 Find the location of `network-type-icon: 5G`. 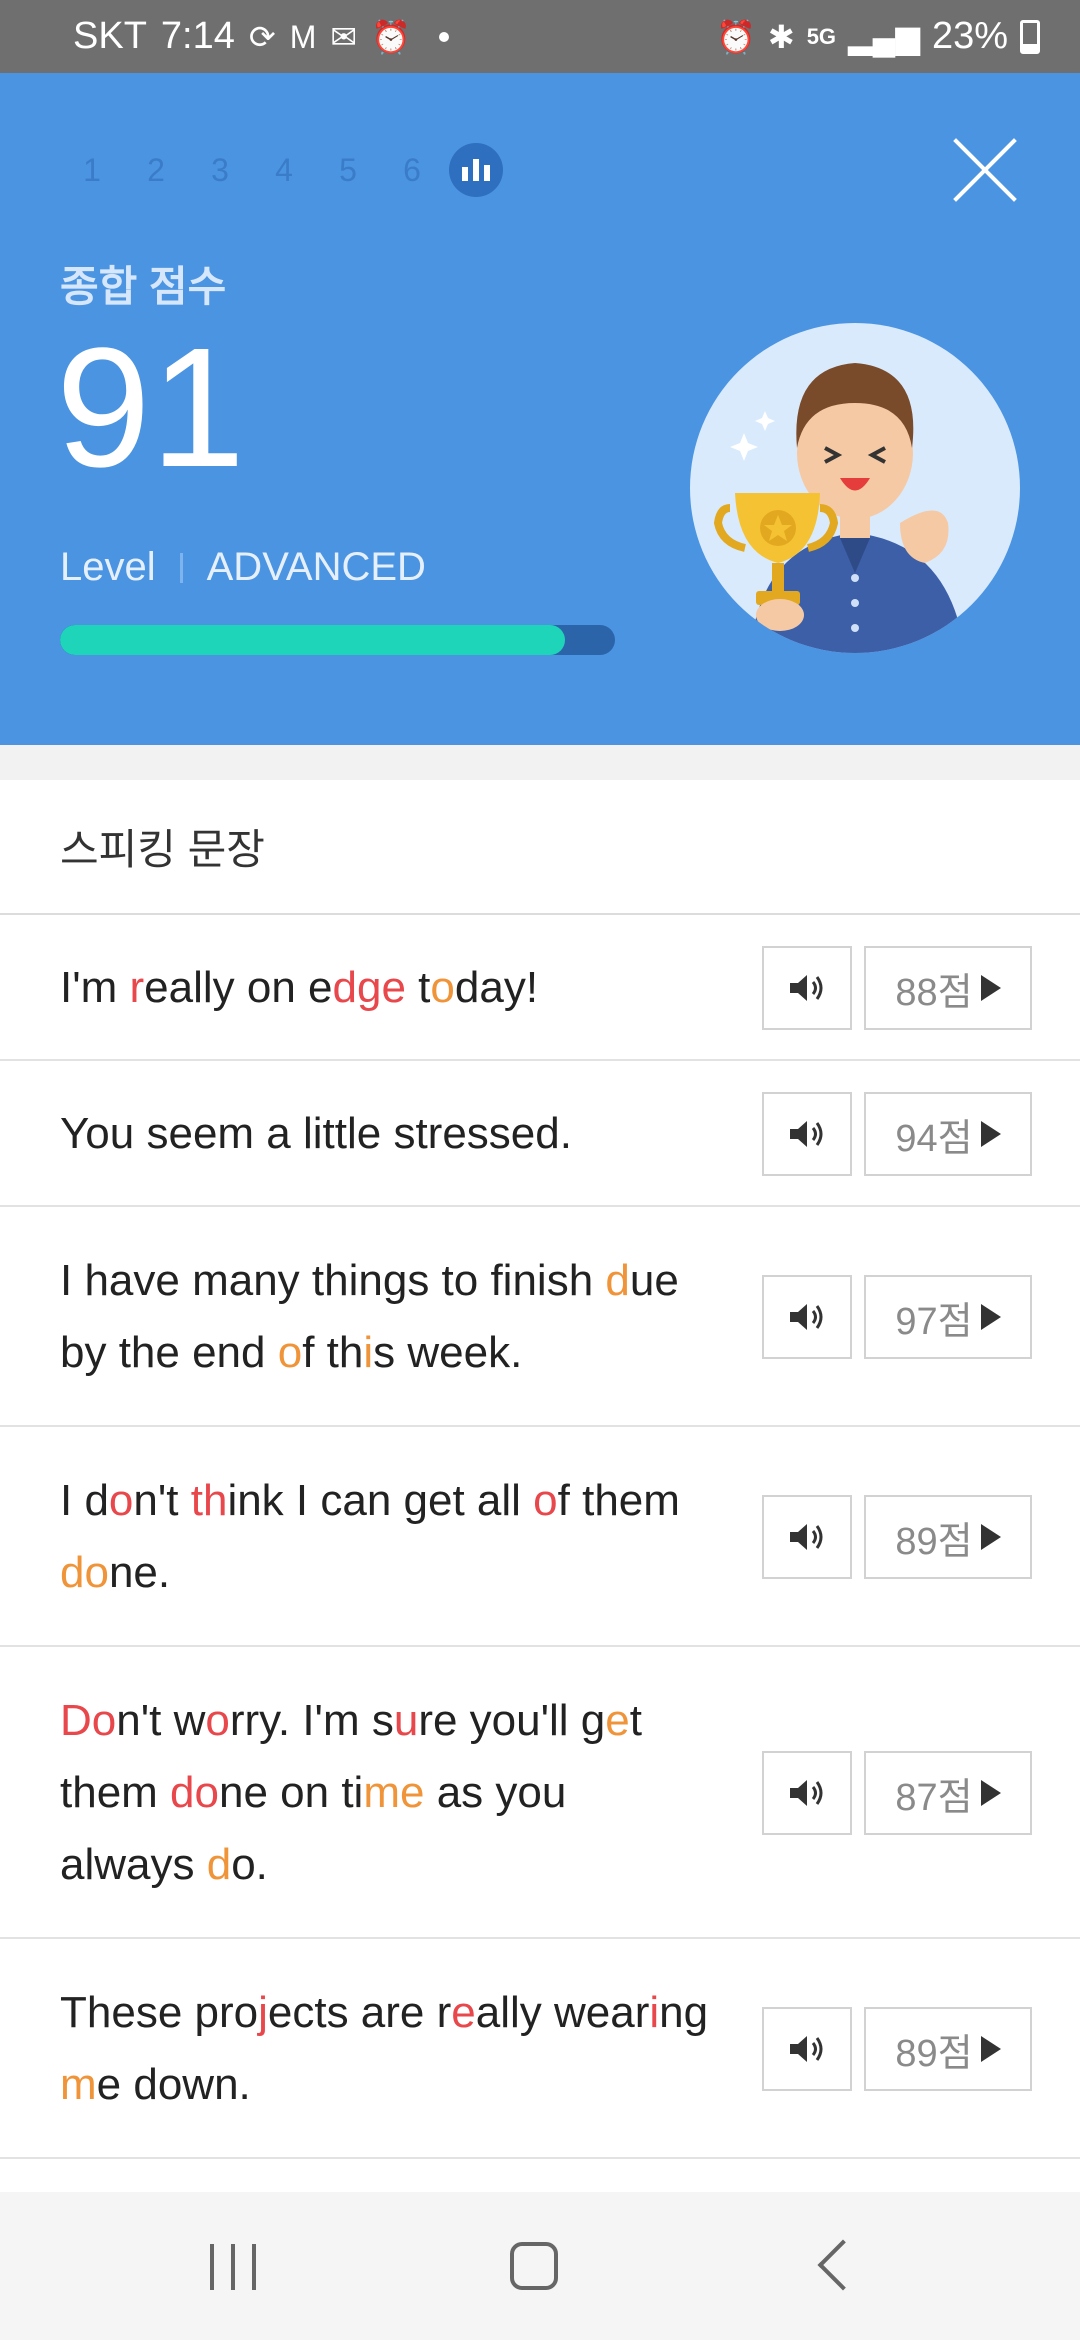

network-type-icon: 5G is located at coordinates (821, 36).